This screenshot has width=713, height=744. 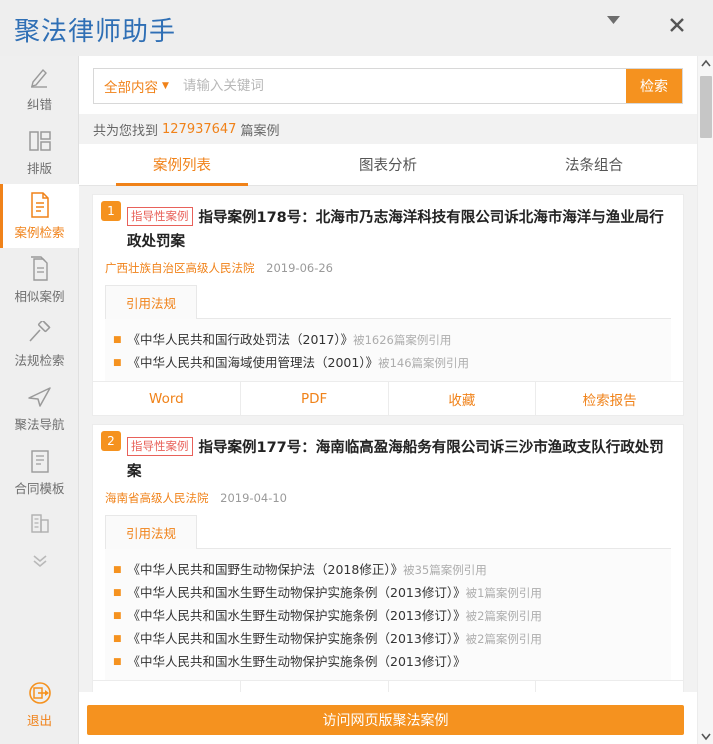 I want to click on logout-icon, so click(x=40, y=693).